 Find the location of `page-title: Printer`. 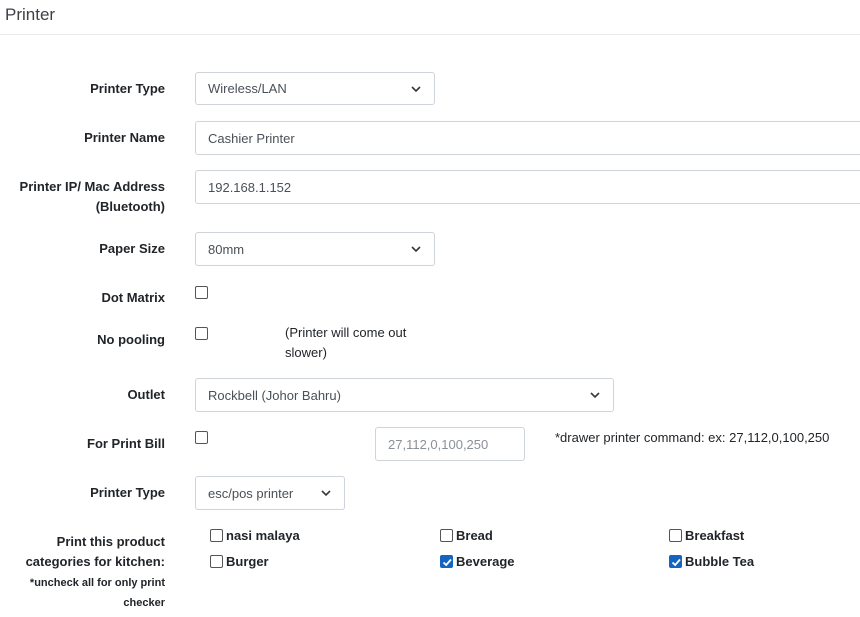

page-title: Printer is located at coordinates (30, 14).